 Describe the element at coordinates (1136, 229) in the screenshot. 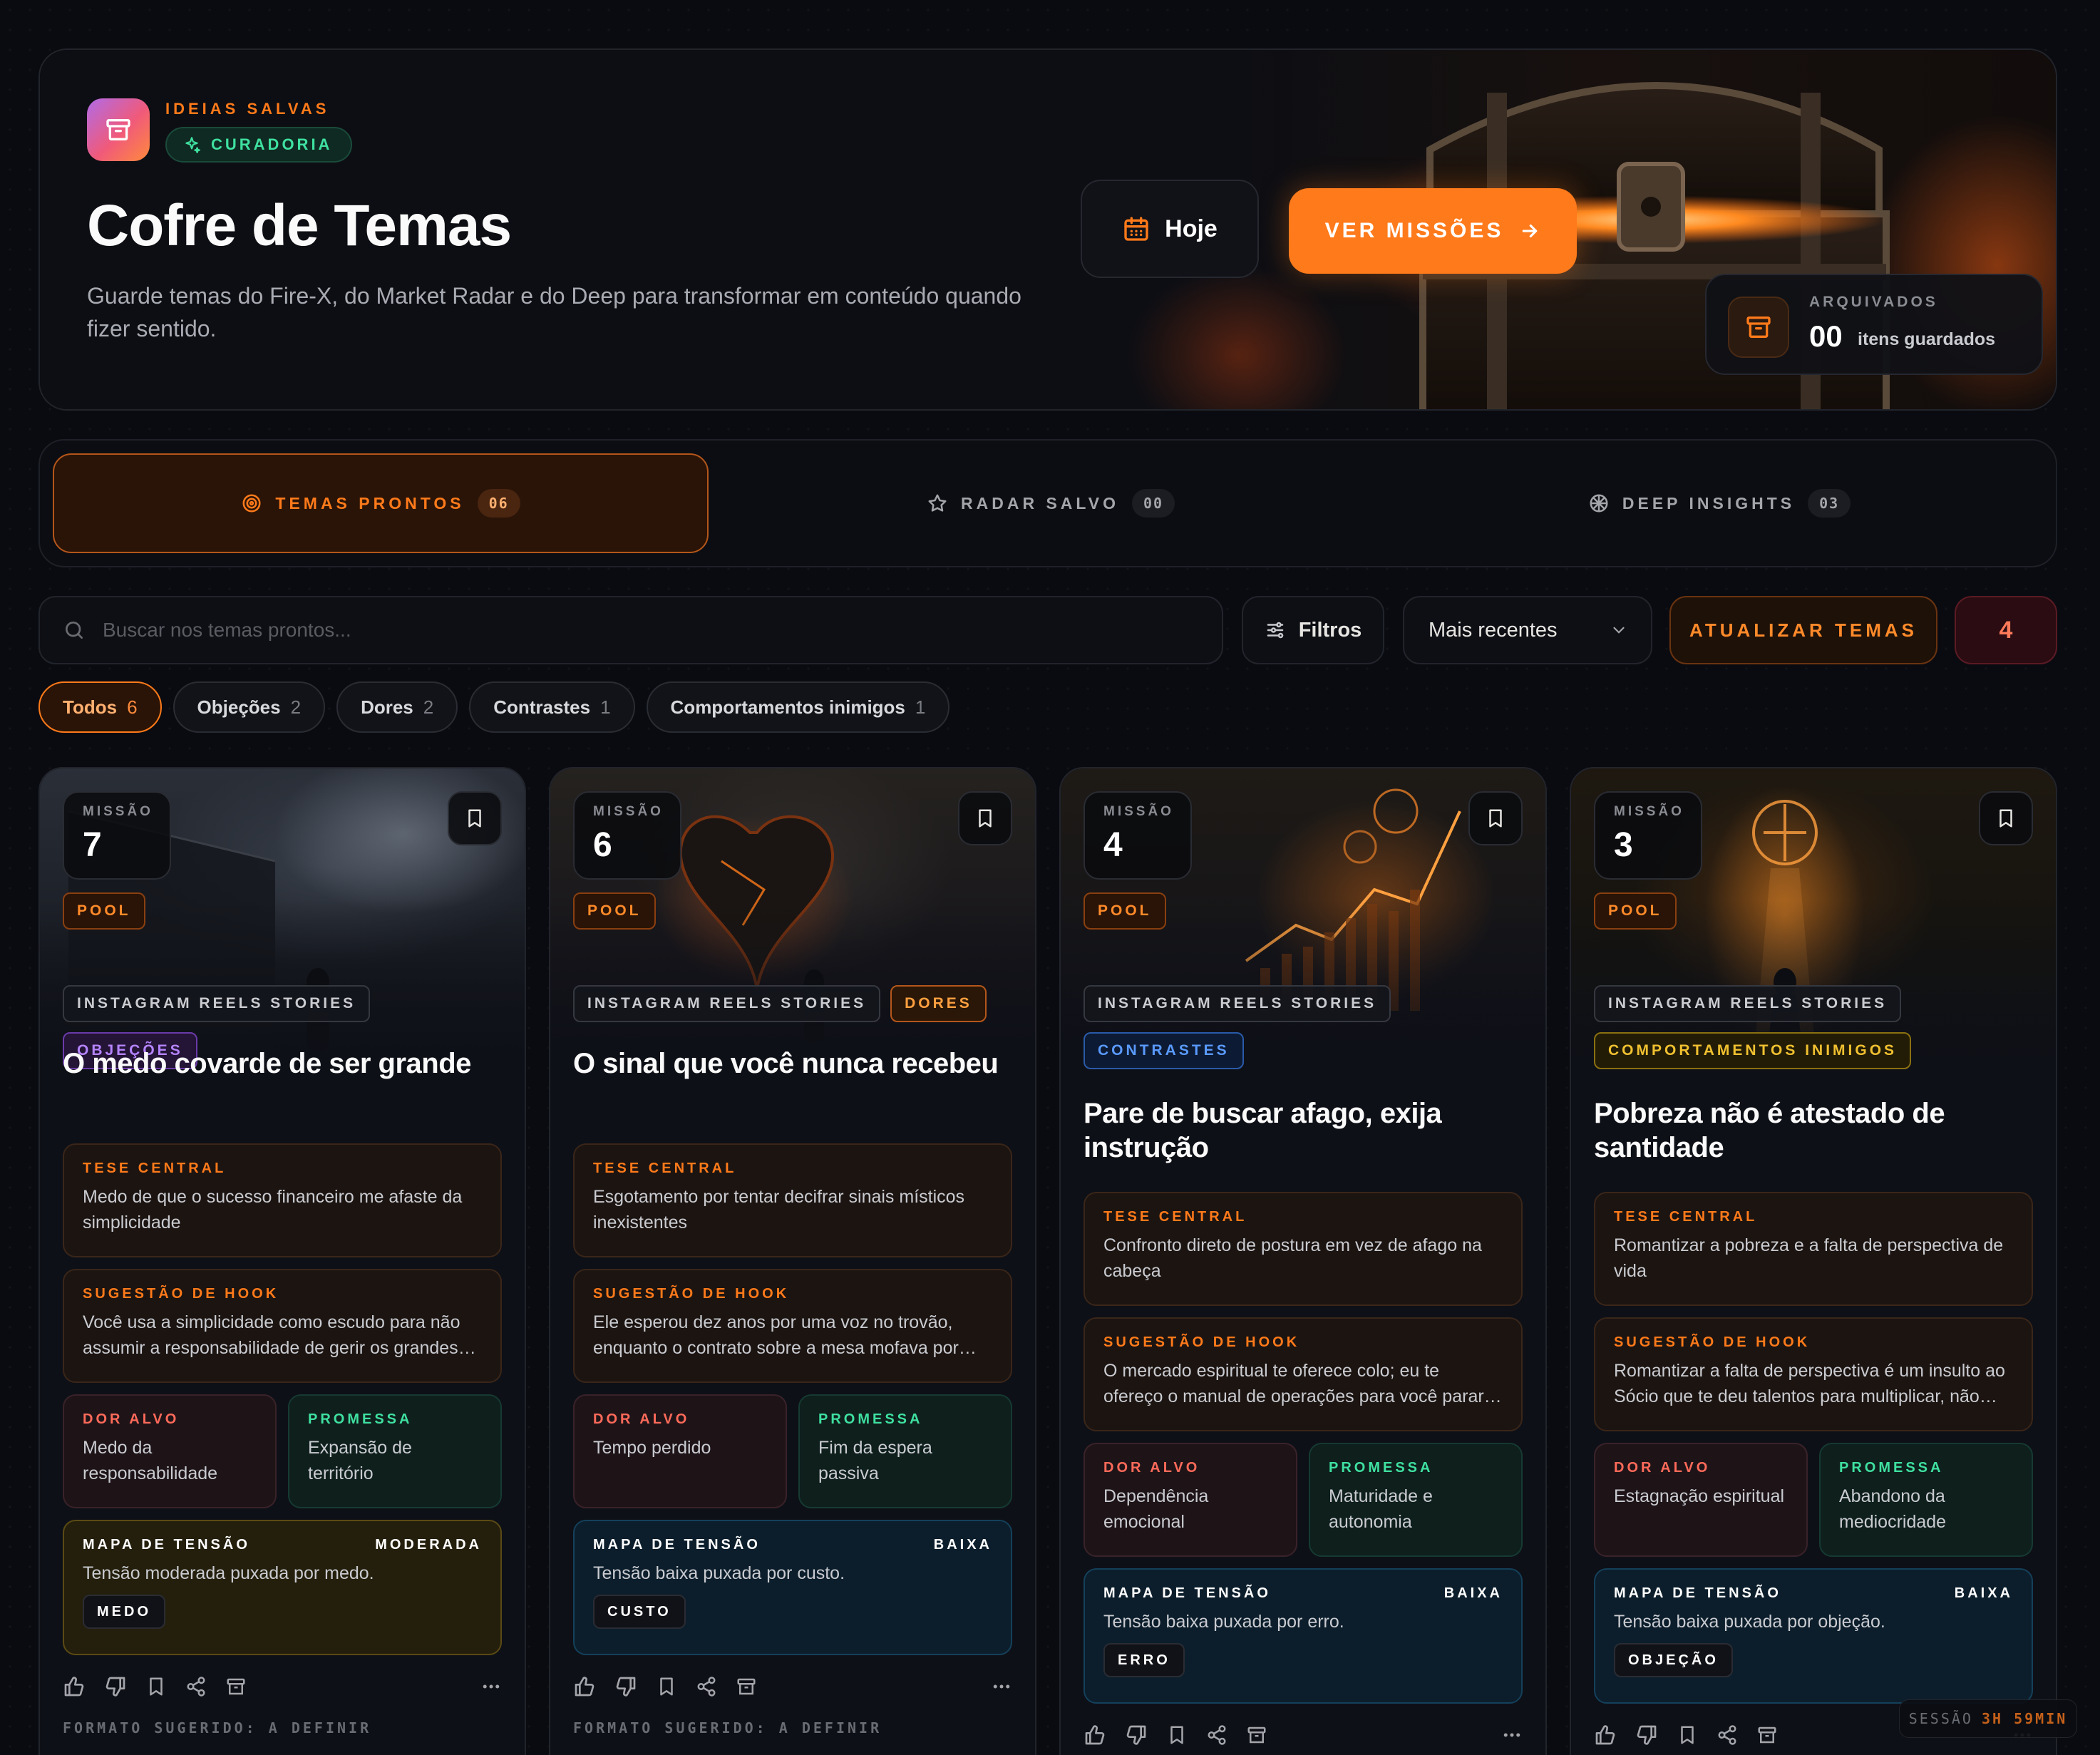

I see `calendar-icon` at that location.